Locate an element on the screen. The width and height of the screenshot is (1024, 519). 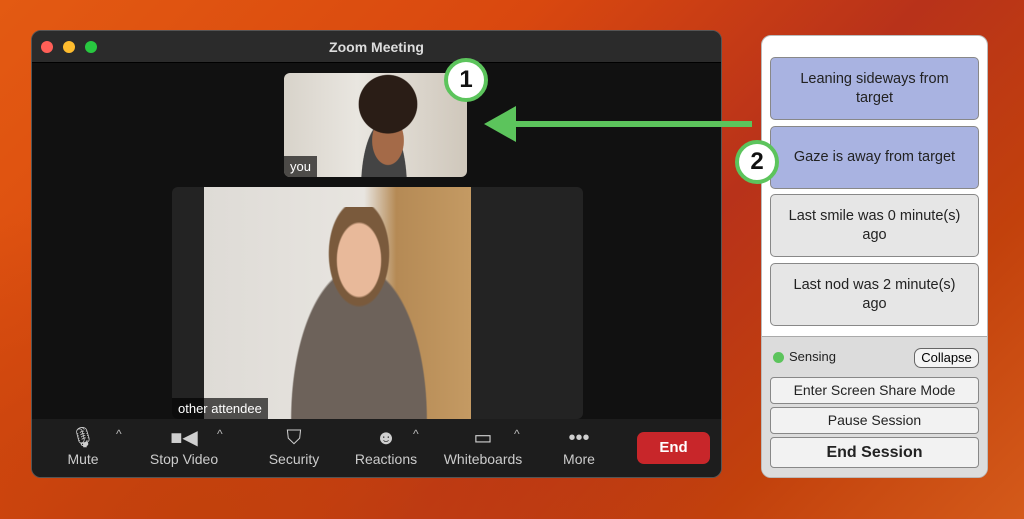
annotation-badge-2: 2 is located at coordinates (757, 162).